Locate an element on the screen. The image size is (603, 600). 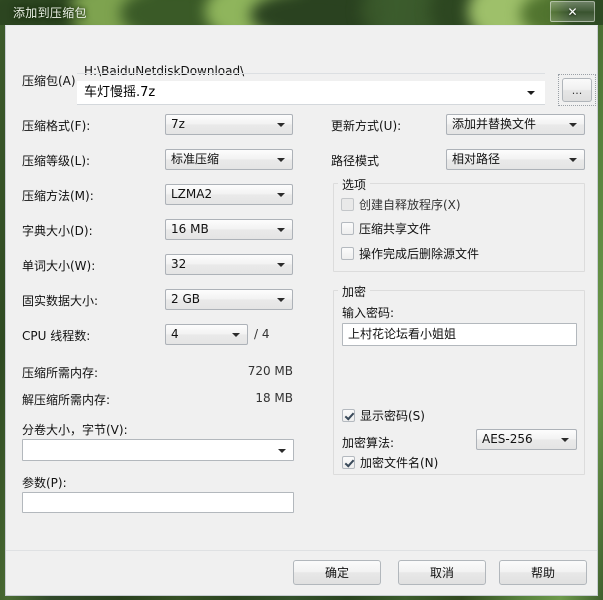
close-button: ✕ is located at coordinates (572, 11).